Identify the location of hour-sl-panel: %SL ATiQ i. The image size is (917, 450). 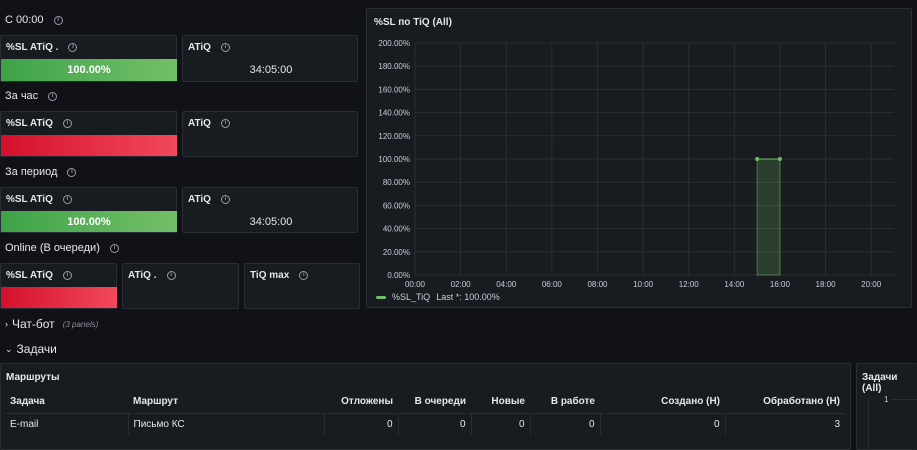
(88, 134).